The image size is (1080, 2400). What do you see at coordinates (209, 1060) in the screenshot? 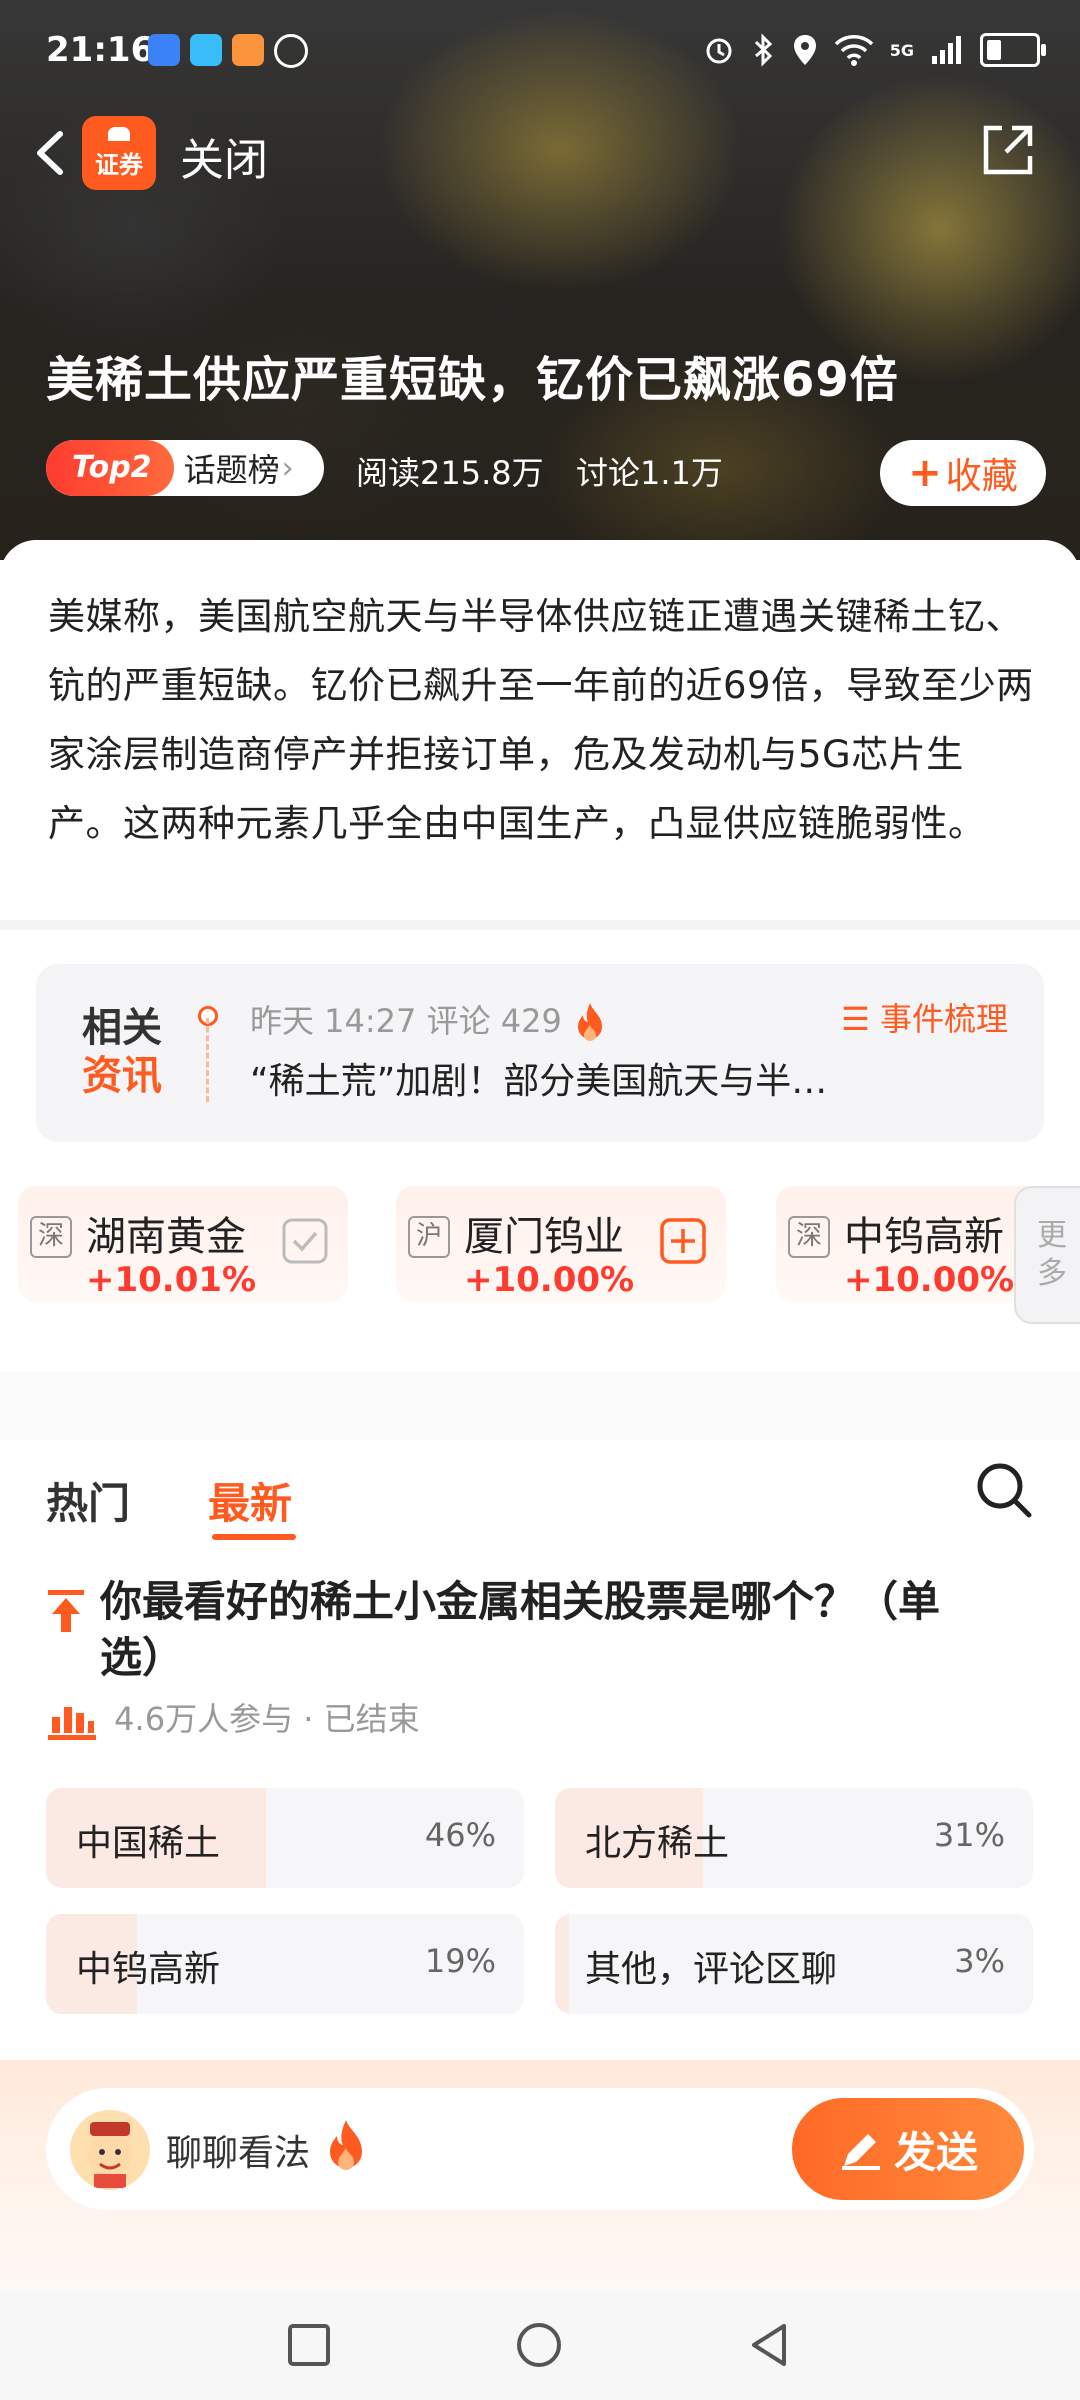
I see `timeline-line` at bounding box center [209, 1060].